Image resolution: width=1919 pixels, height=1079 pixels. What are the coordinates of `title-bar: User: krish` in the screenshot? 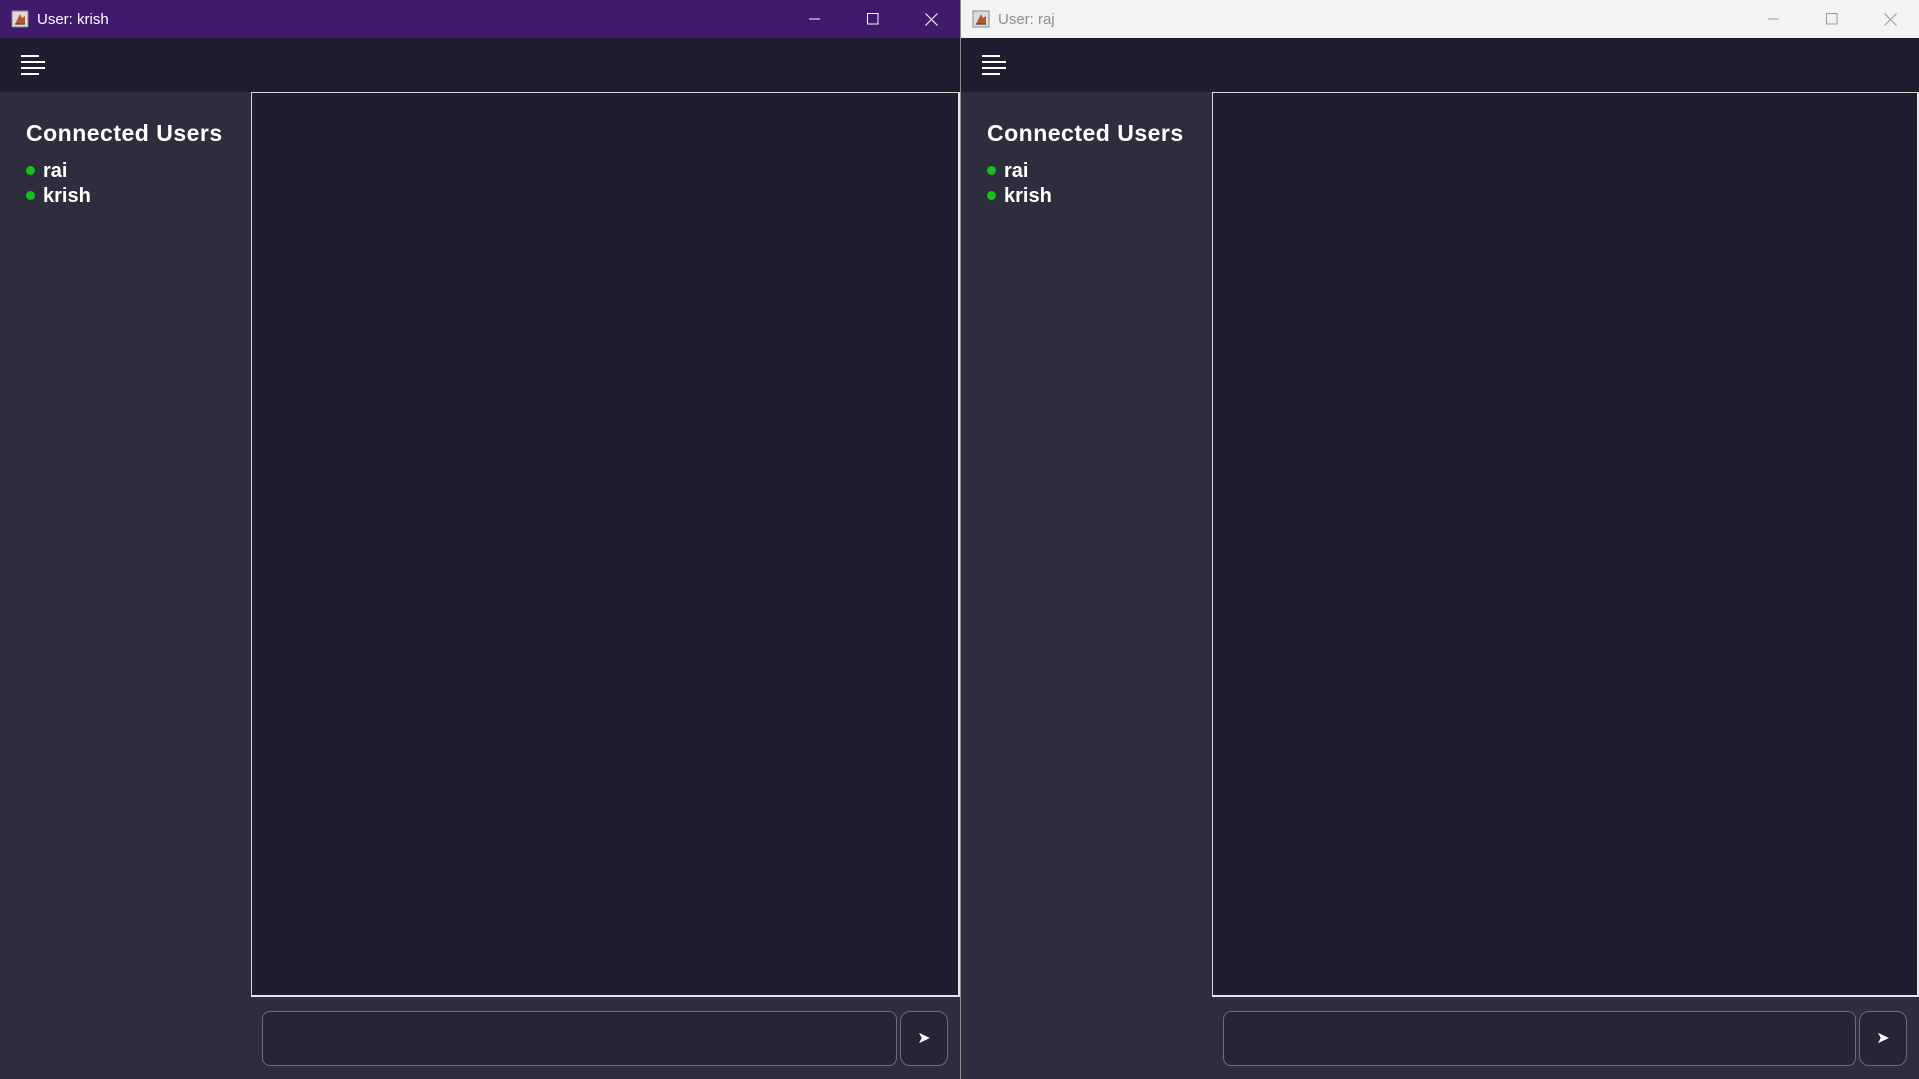 It's located at (480, 19).